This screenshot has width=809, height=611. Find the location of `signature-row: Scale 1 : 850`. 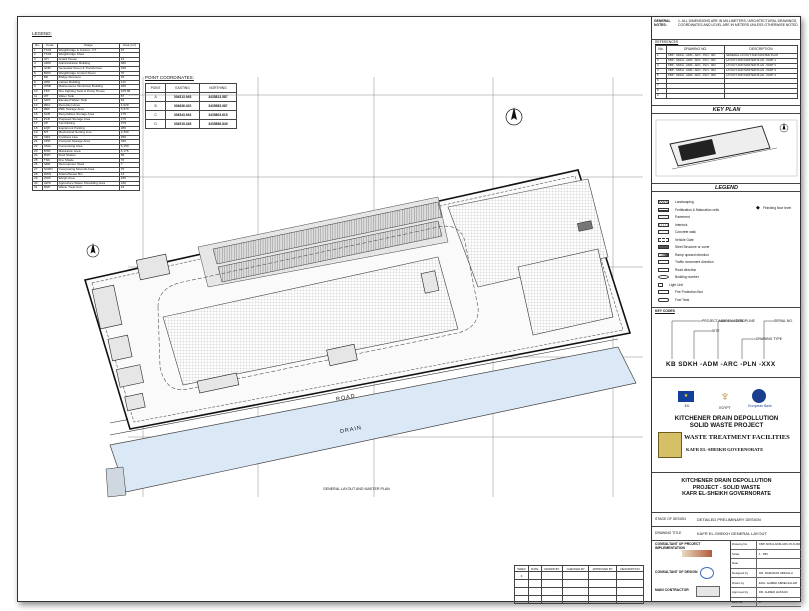

signature-row: Scale 1 : 850 is located at coordinates (766, 554).